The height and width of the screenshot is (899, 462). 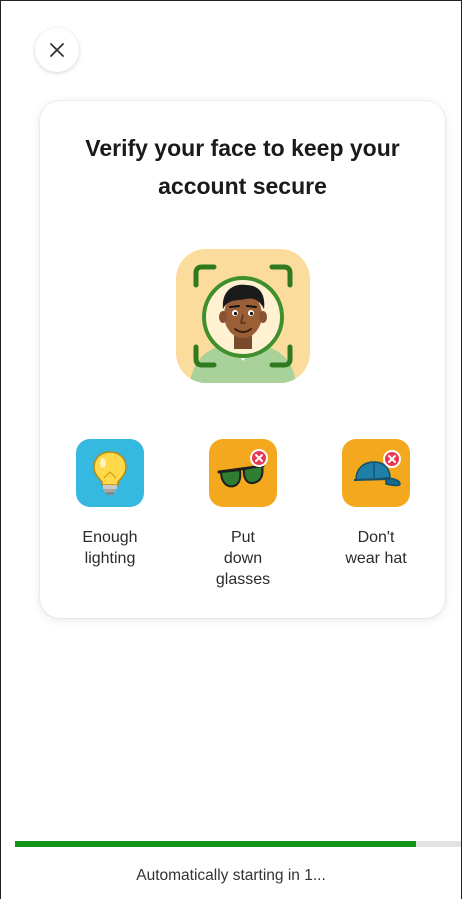 What do you see at coordinates (243, 316) in the screenshot?
I see `face-scan-icon` at bounding box center [243, 316].